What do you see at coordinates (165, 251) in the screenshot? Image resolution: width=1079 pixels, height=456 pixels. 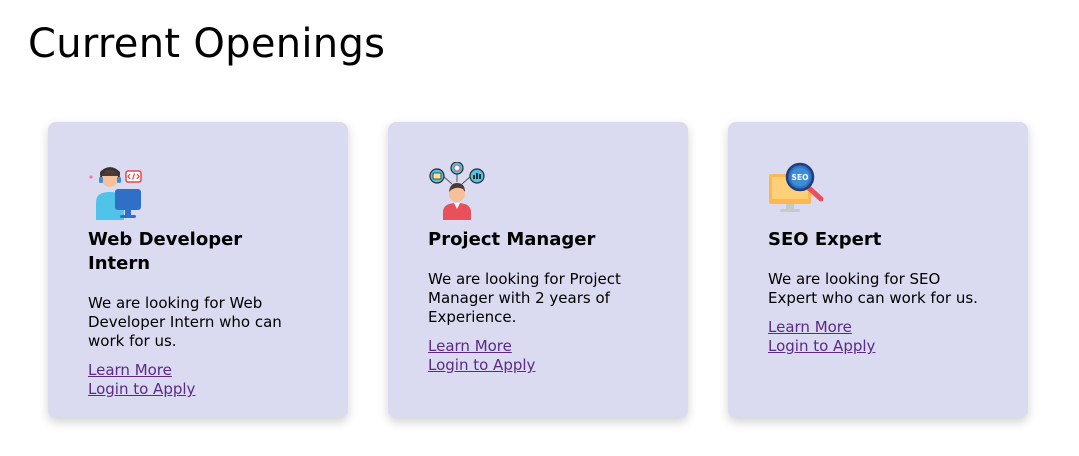 I see `job-title: Web Developer Intern` at bounding box center [165, 251].